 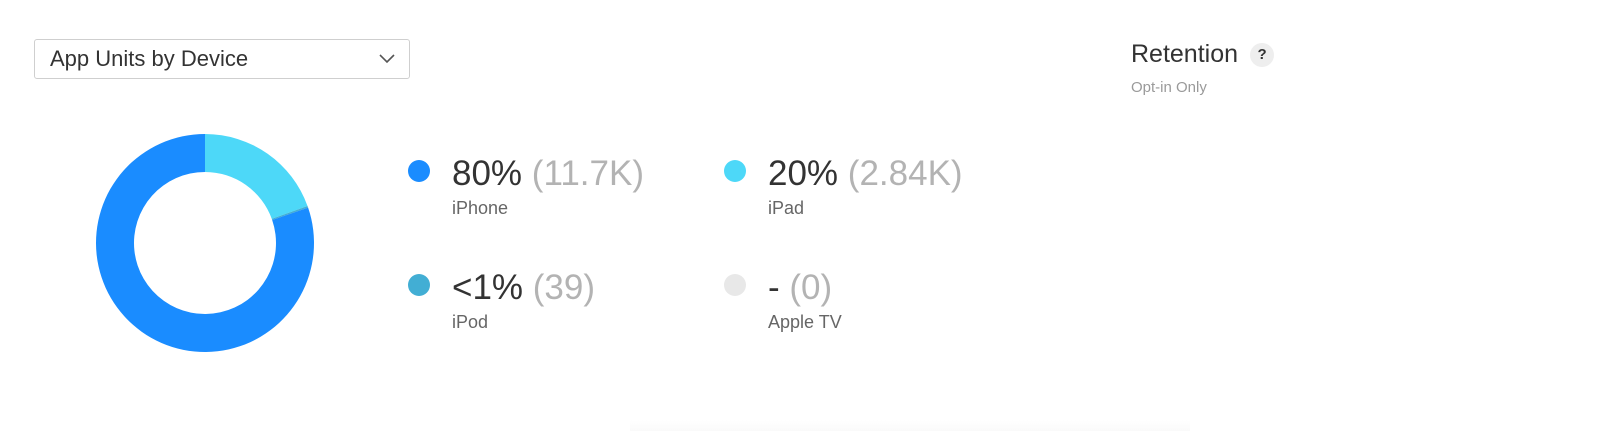 I want to click on retention-header: Retention ?, so click(x=1203, y=54).